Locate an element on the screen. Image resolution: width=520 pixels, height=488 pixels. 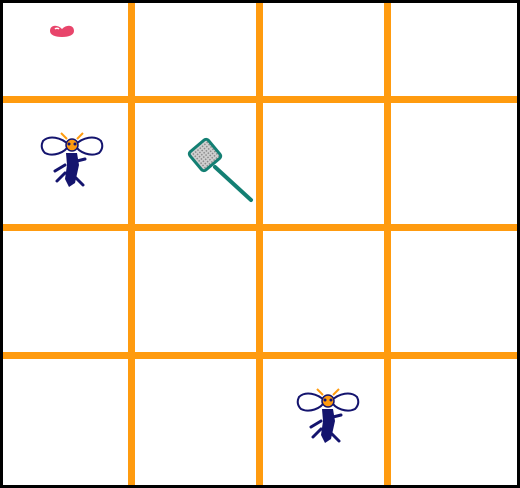
grid-cell-r2-c3 is located at coordinates (454, 291).